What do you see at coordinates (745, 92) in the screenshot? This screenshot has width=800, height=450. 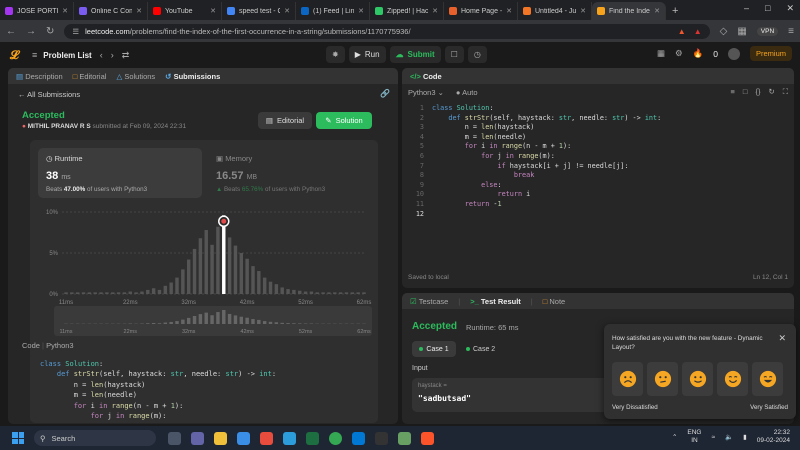 I see `bookmark-icon: □` at bounding box center [745, 92].